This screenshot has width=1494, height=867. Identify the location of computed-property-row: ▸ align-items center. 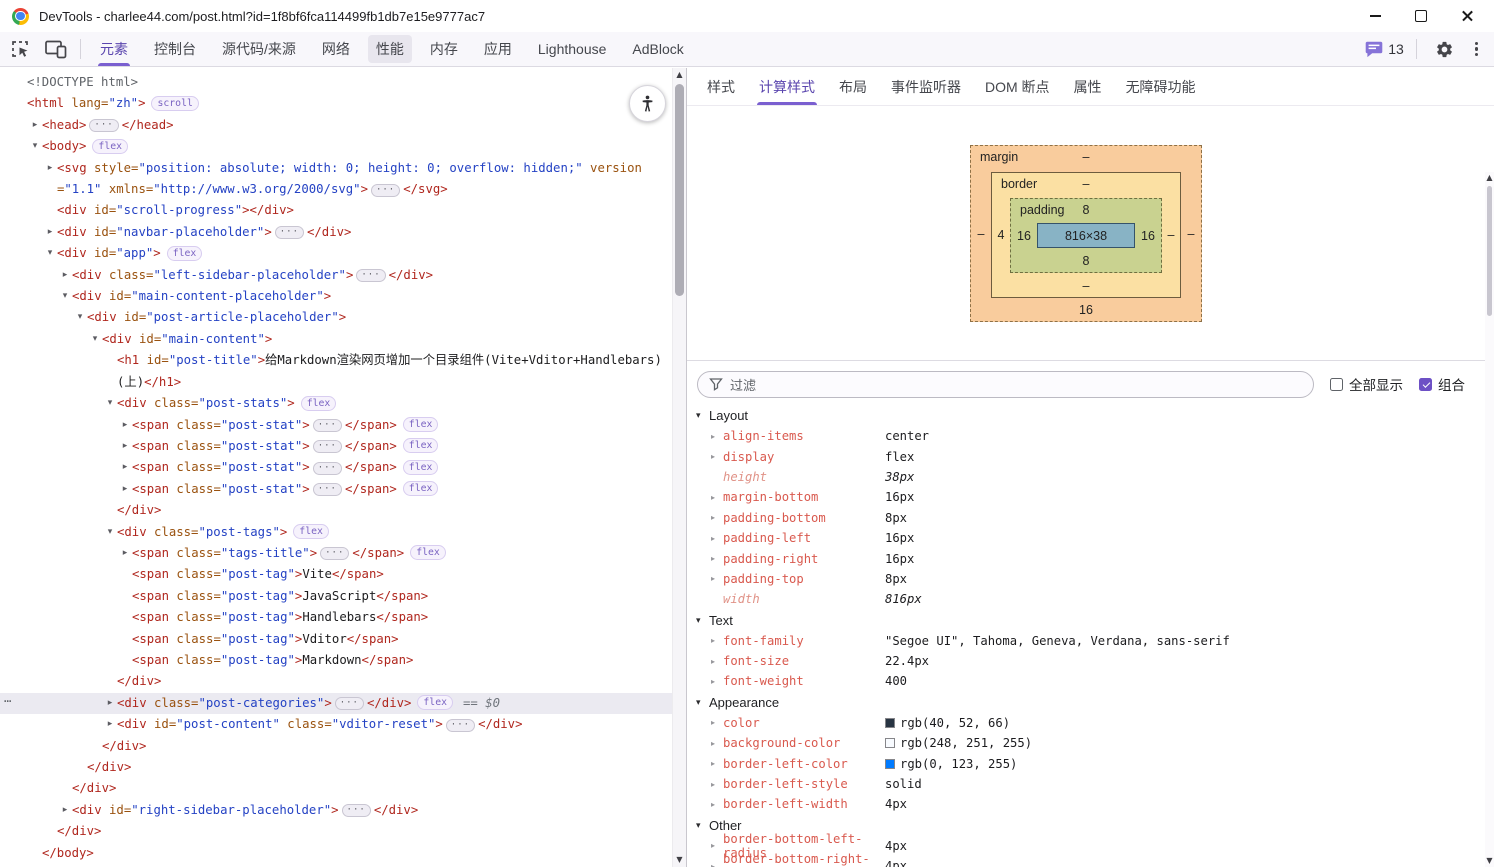
(1086, 436).